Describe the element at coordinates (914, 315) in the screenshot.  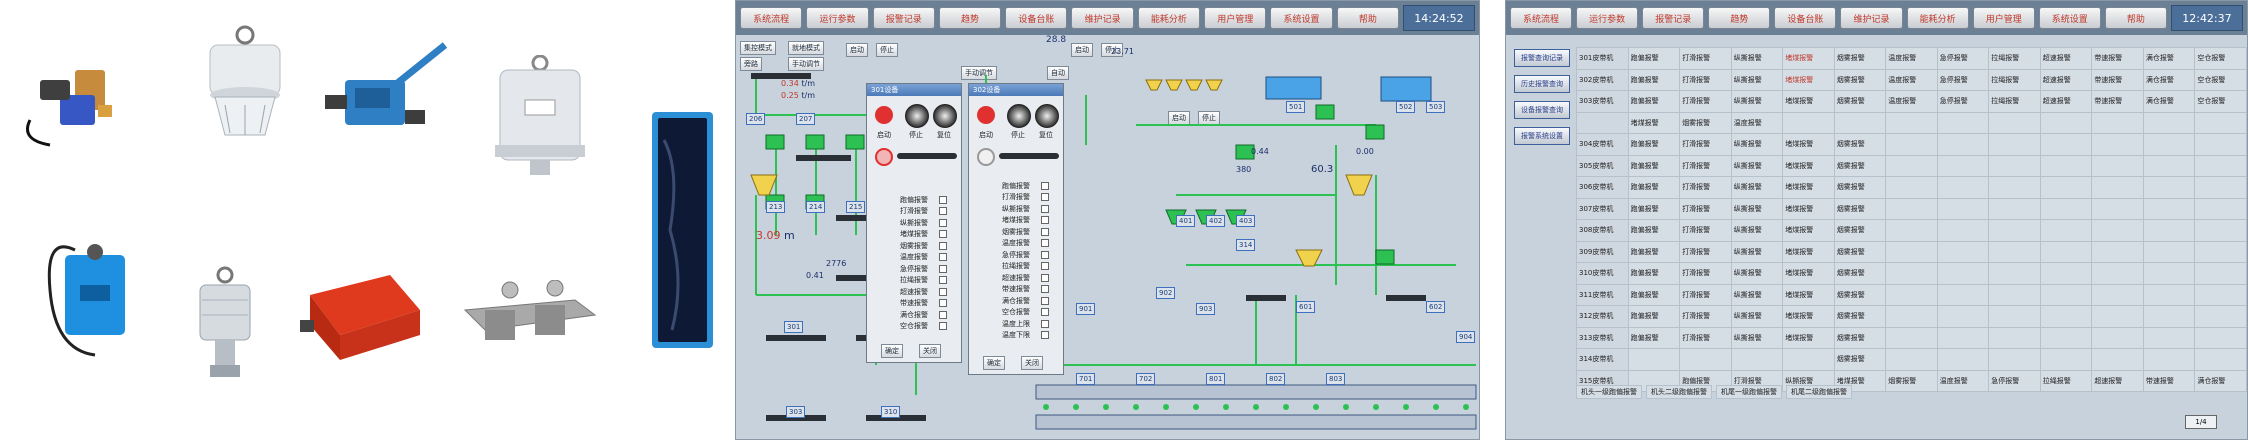
I see `alarm-item: 满仓报警` at that location.